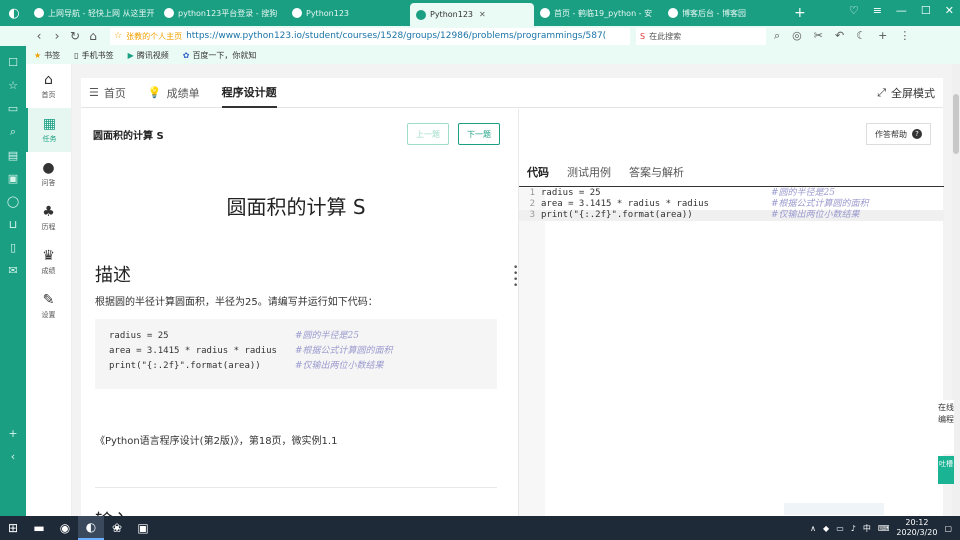  Describe the element at coordinates (797, 36) in the screenshot. I see `game-icon: ◎` at that location.